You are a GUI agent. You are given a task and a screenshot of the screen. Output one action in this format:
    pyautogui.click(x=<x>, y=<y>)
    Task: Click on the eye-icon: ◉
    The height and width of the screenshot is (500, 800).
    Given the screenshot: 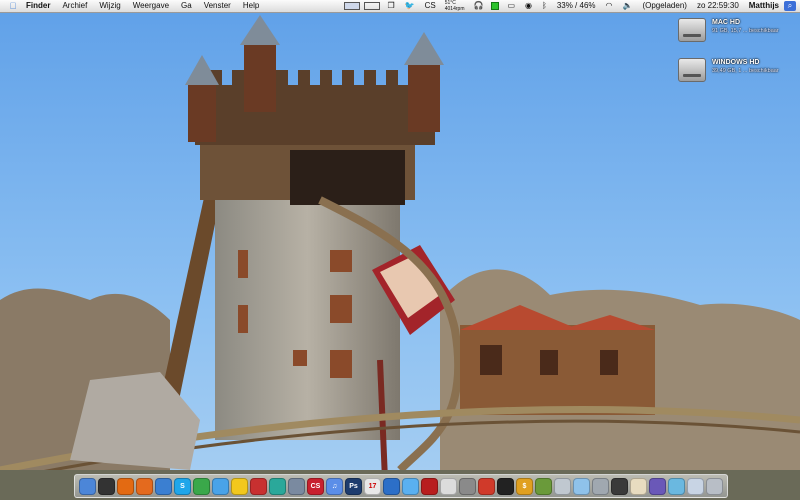 What is the action you would take?
    pyautogui.click(x=528, y=6)
    